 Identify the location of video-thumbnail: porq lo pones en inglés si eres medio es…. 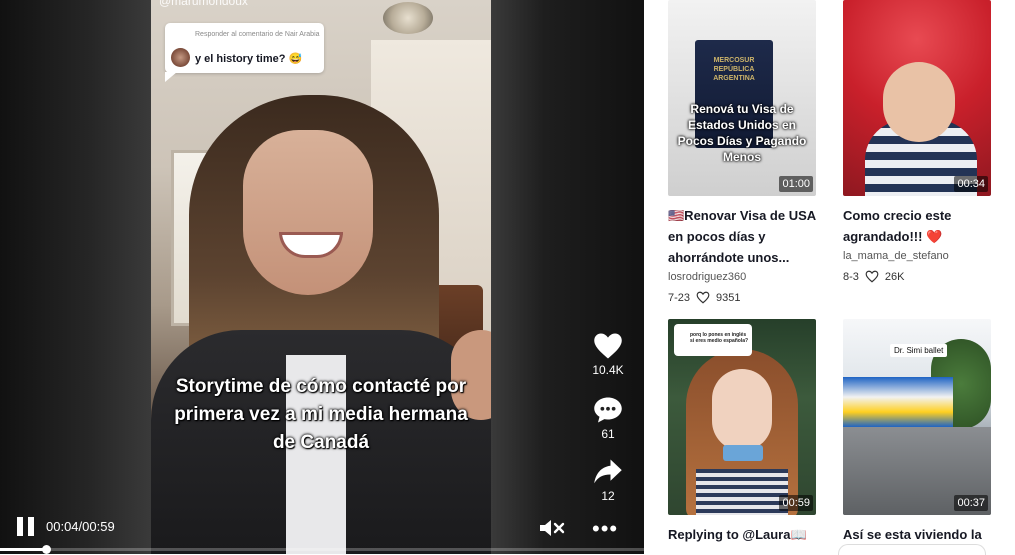
(742, 417).